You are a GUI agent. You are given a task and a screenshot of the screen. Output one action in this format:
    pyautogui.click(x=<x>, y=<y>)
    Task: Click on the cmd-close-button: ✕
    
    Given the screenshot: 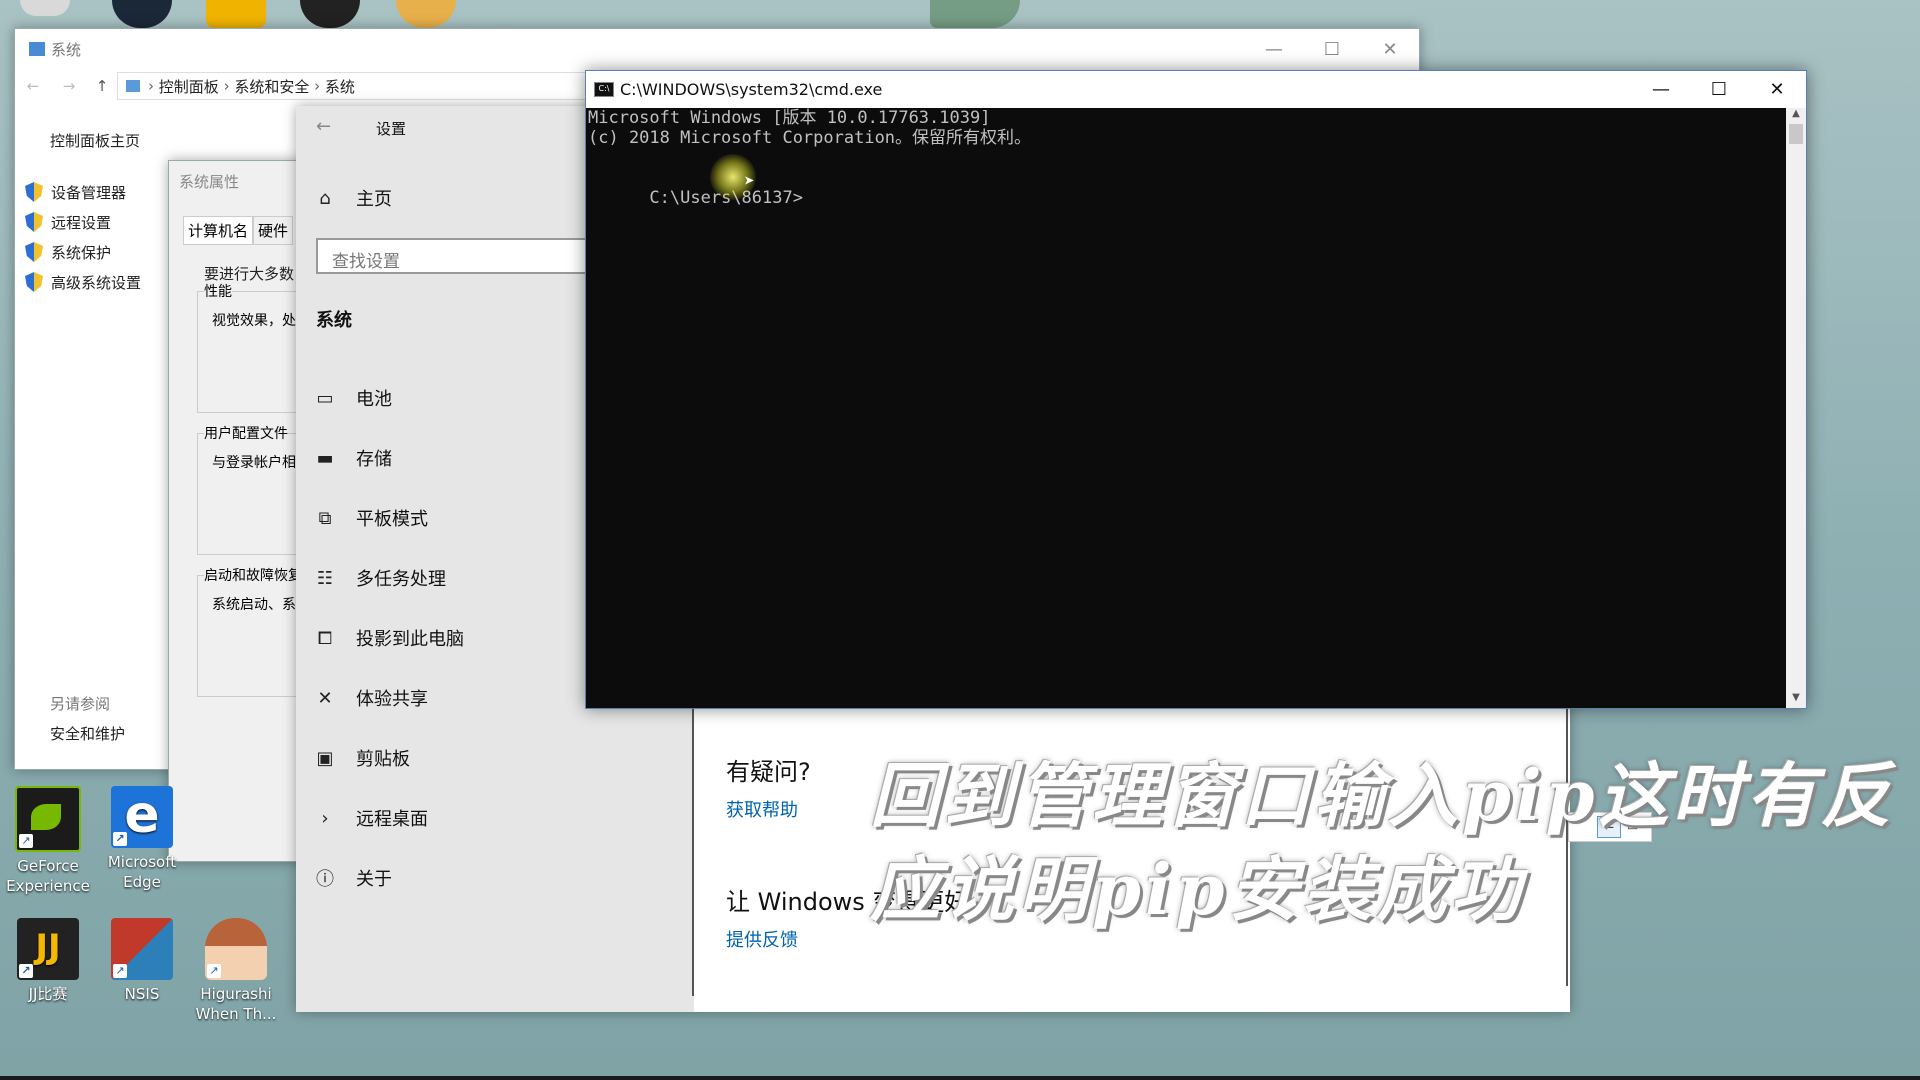 What is the action you would take?
    pyautogui.click(x=1777, y=89)
    